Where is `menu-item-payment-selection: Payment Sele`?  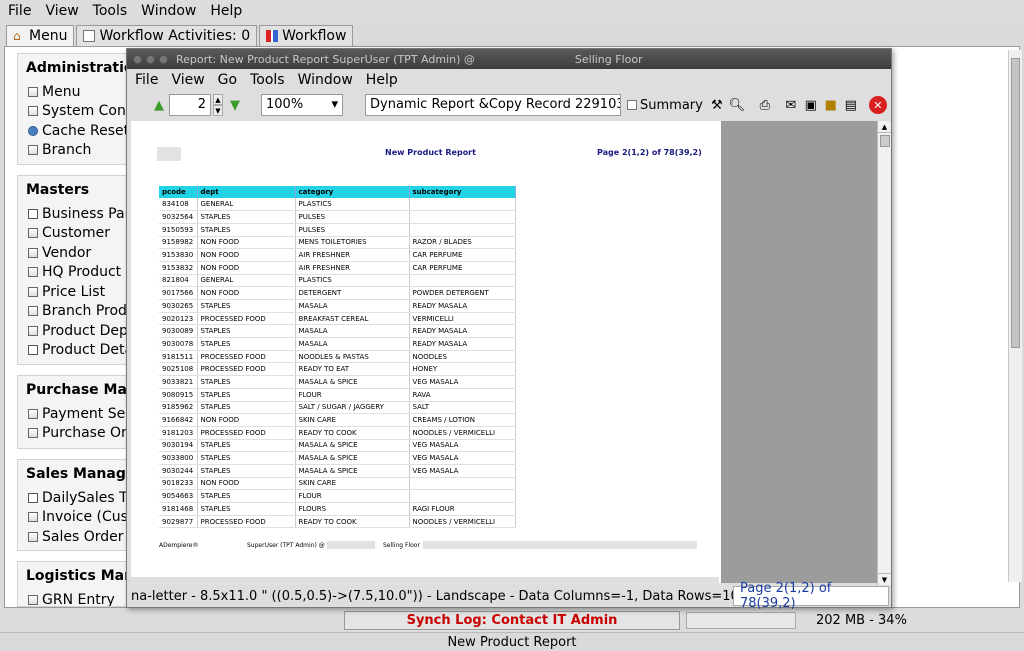
menu-item-payment-selection: Payment Sele is located at coordinates (77, 414).